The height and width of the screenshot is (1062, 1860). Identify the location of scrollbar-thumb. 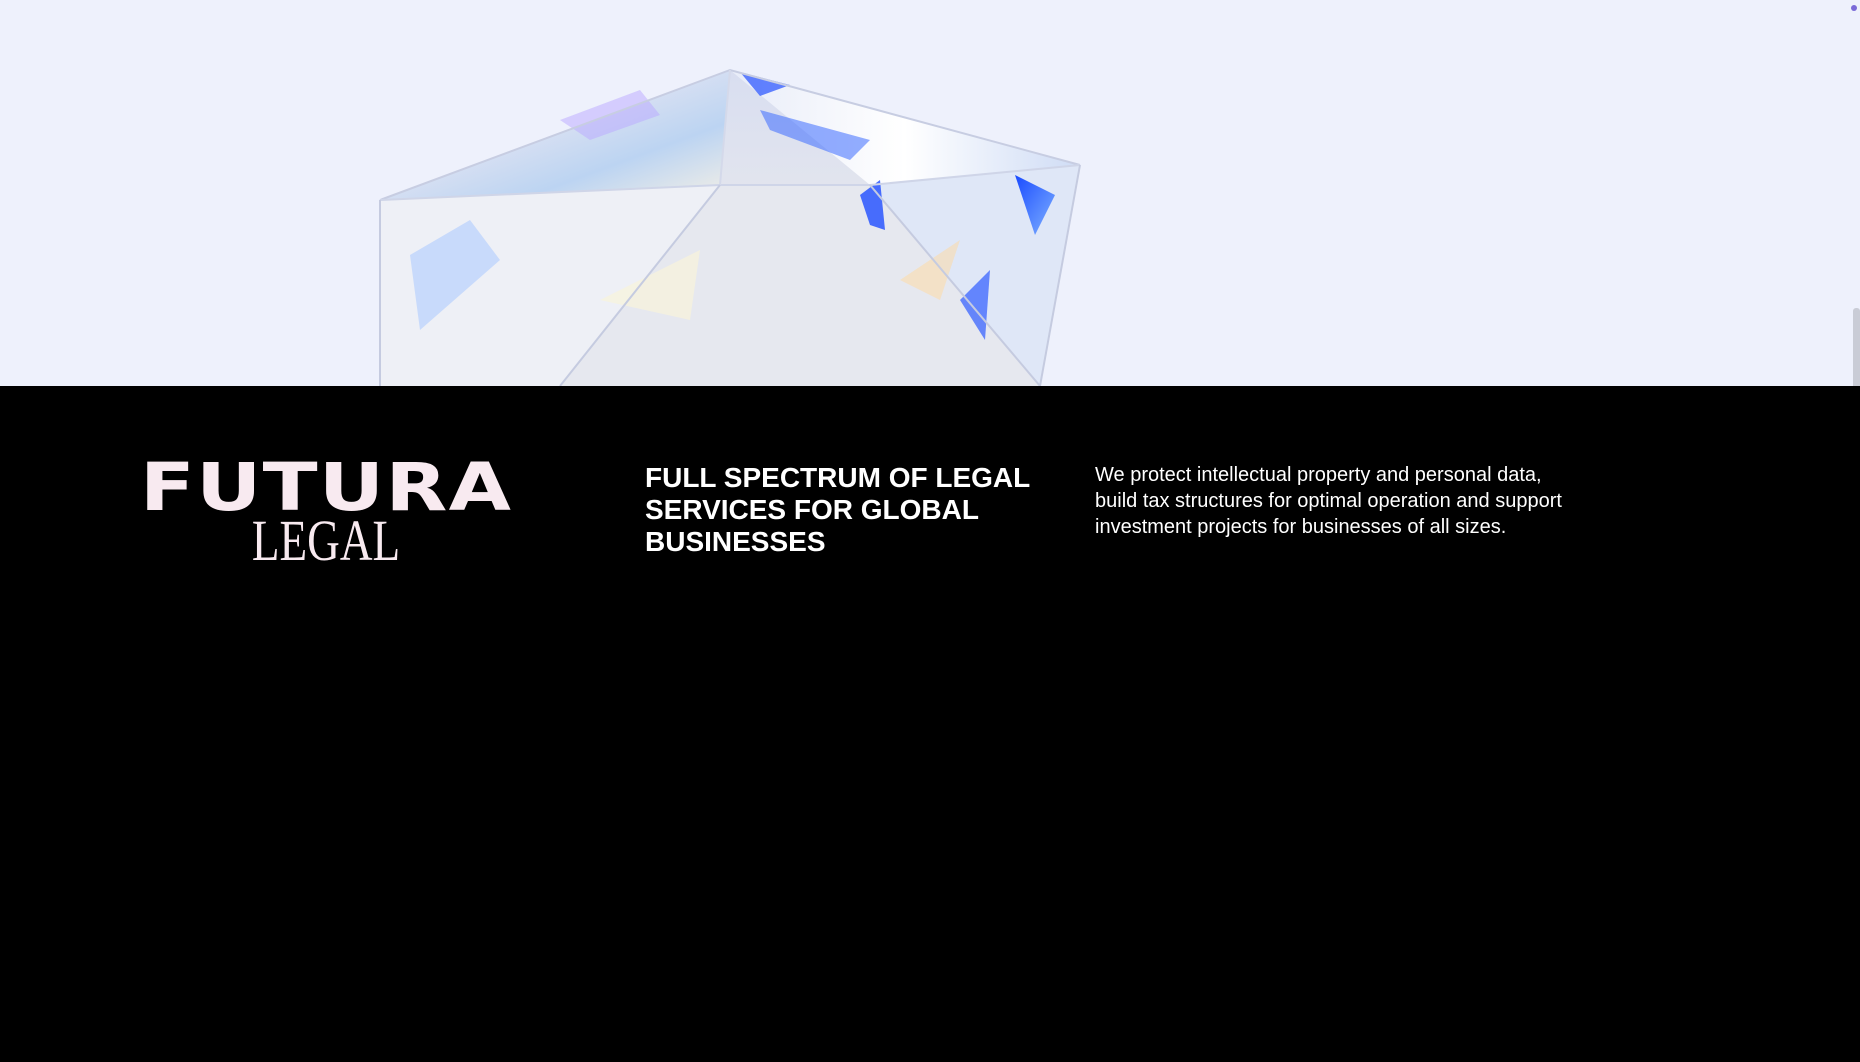
(1856, 352).